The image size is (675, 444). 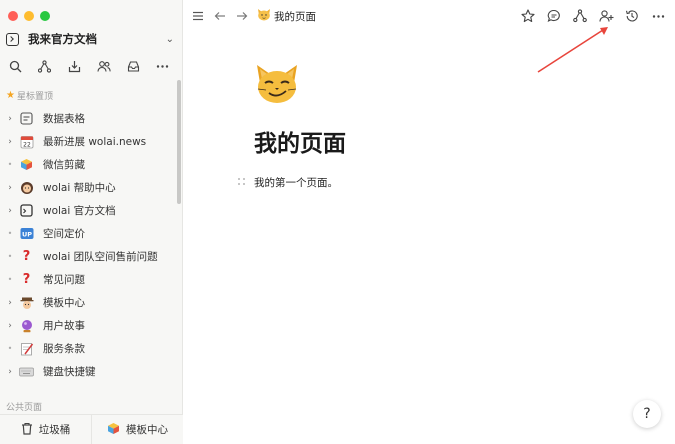 I want to click on annotation-arrow, so click(x=572, y=50).